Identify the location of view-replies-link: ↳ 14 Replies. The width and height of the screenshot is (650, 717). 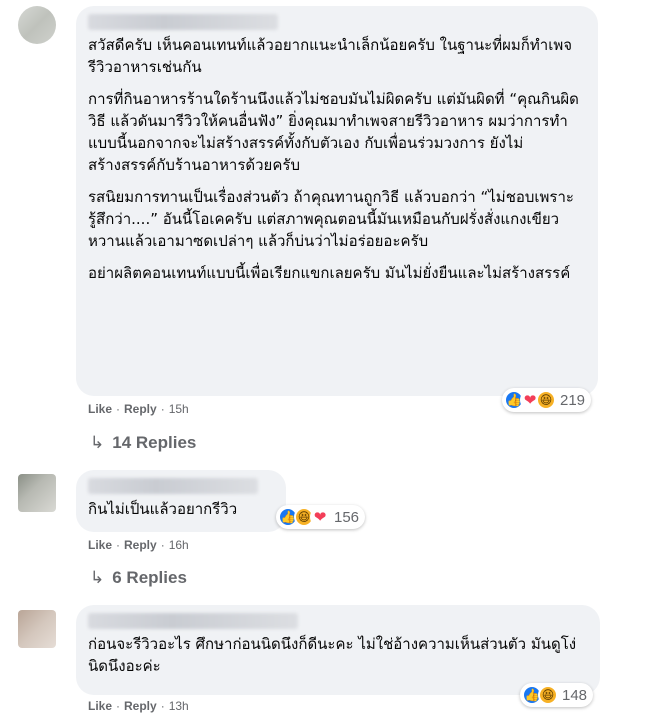
(143, 443).